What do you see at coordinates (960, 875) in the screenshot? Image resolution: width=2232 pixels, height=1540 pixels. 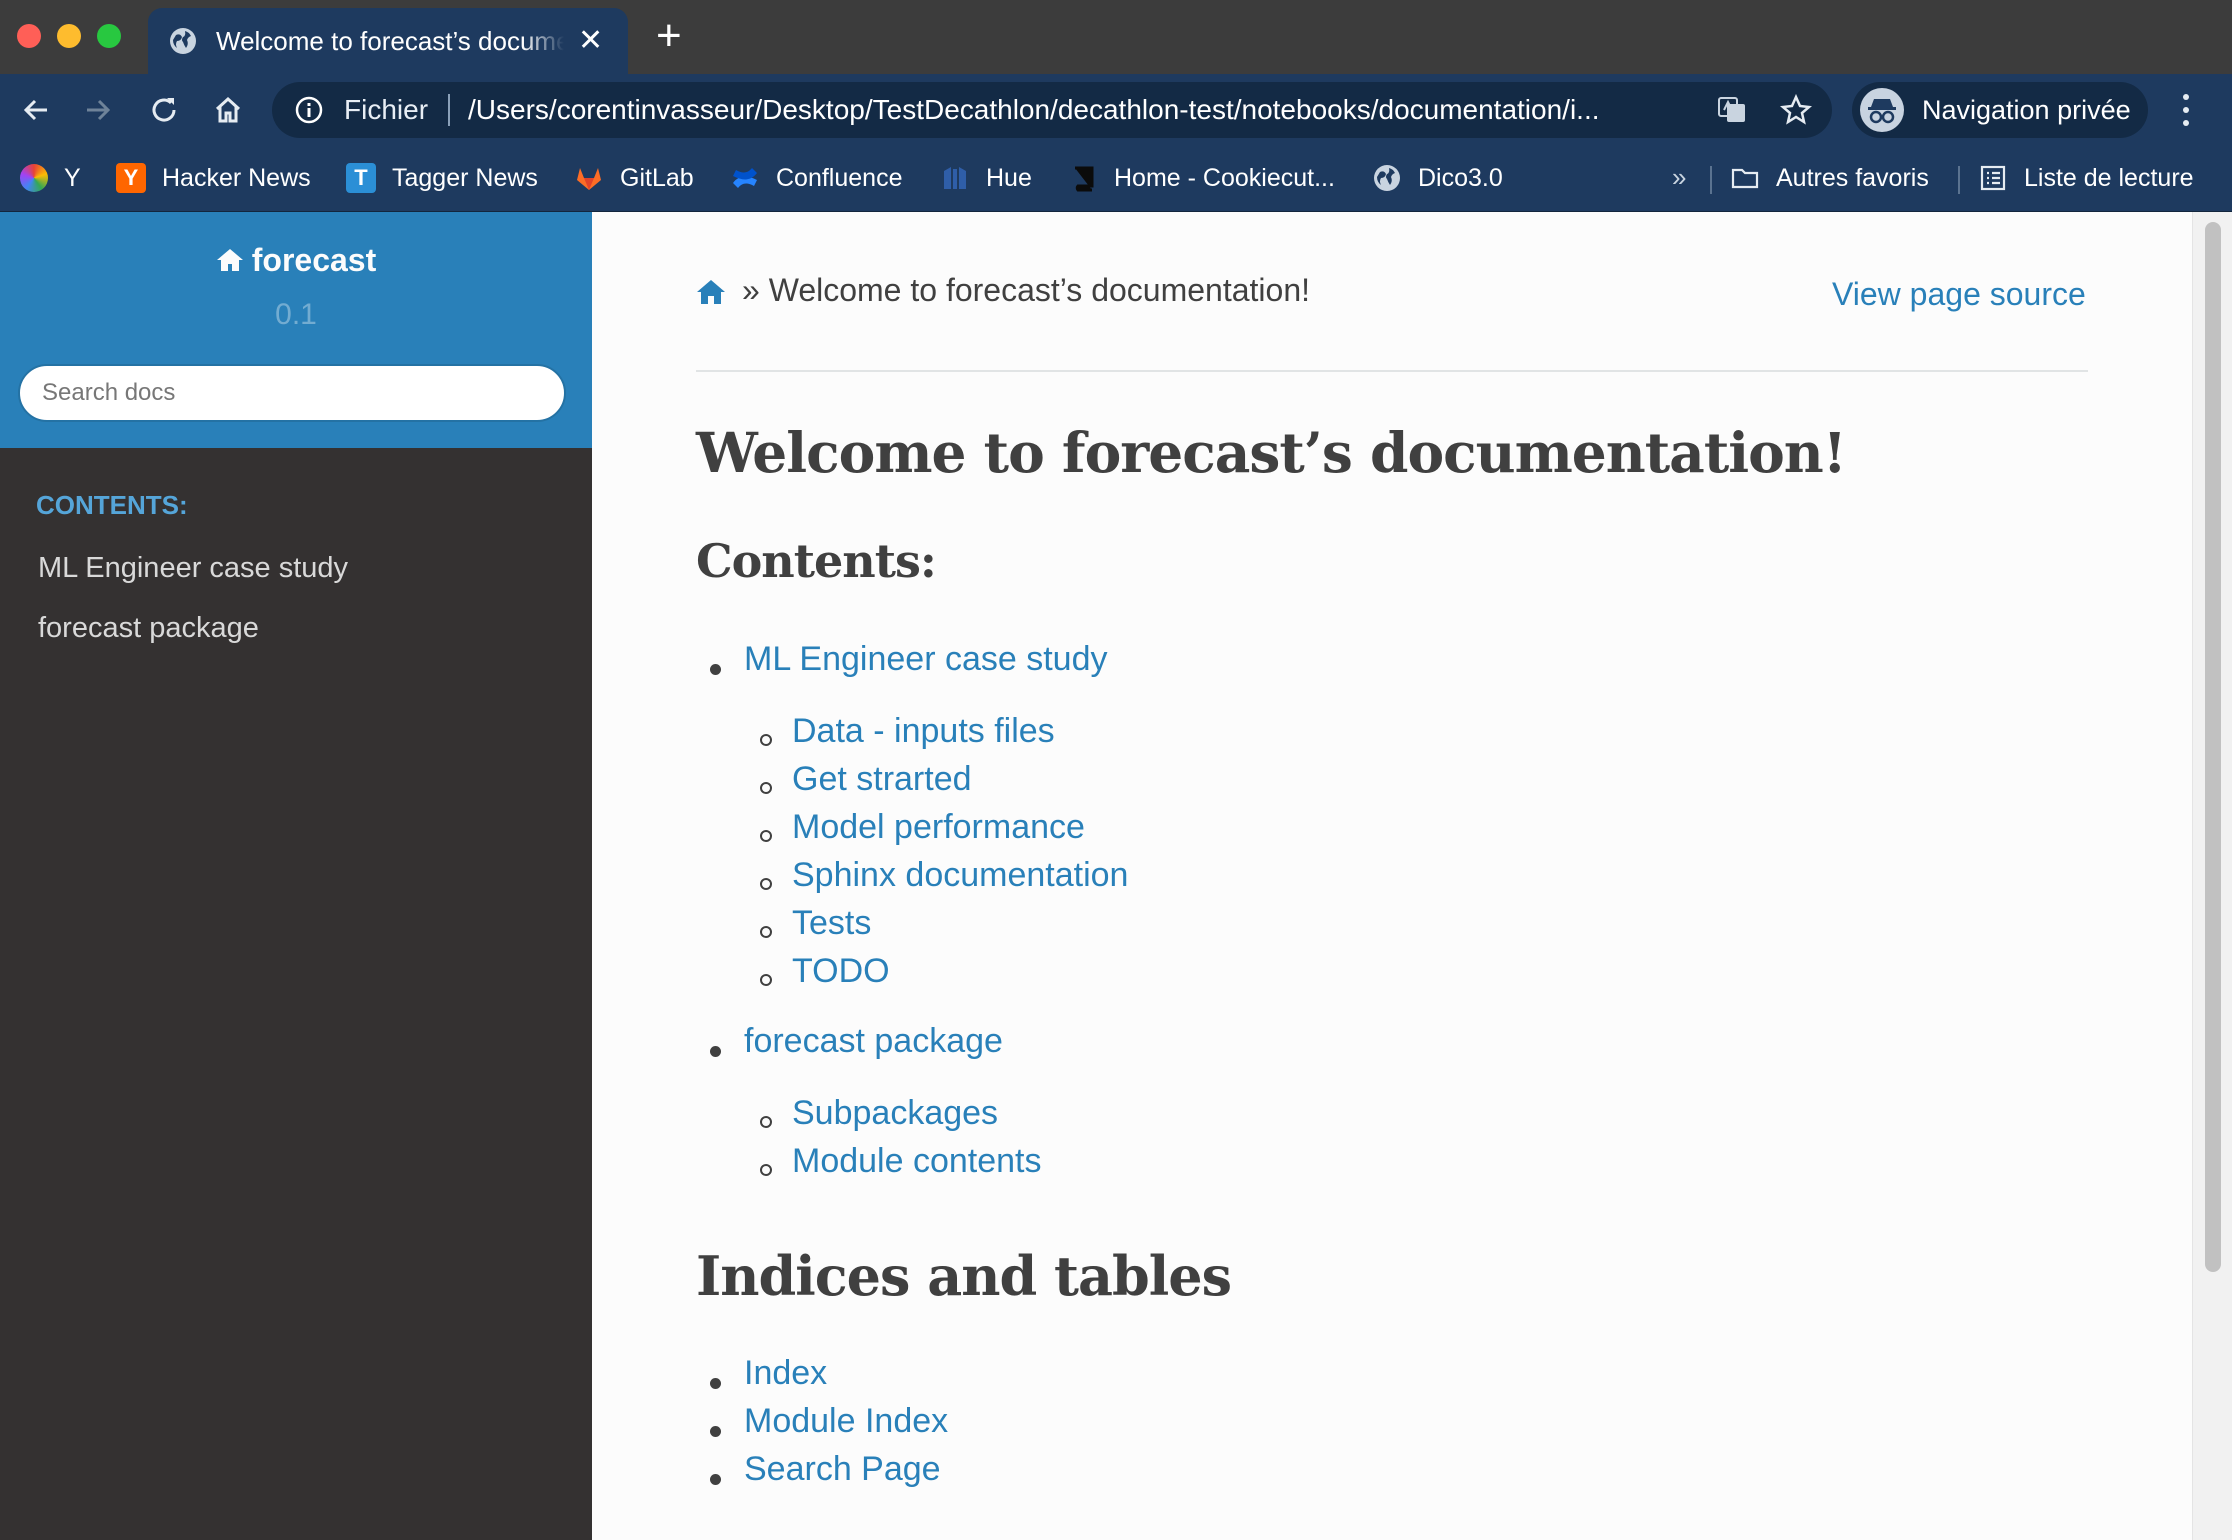 I see `toc-link: Sphinx documentation` at bounding box center [960, 875].